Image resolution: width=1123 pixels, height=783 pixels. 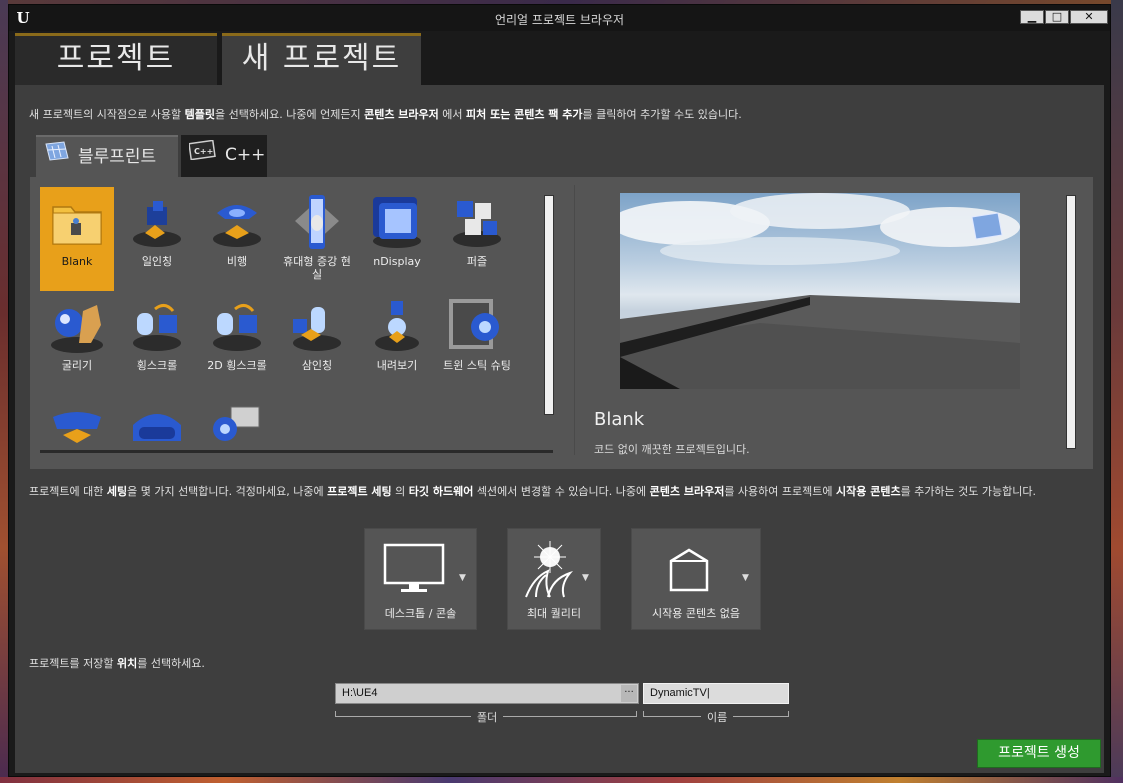 I want to click on panel-divider, so click(x=574, y=320).